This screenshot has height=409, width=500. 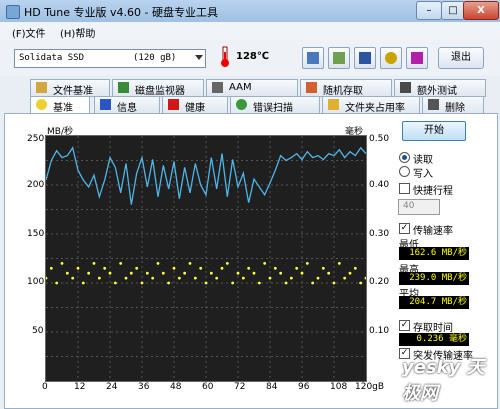 What do you see at coordinates (461, 58) in the screenshot?
I see `exit-button: 退出` at bounding box center [461, 58].